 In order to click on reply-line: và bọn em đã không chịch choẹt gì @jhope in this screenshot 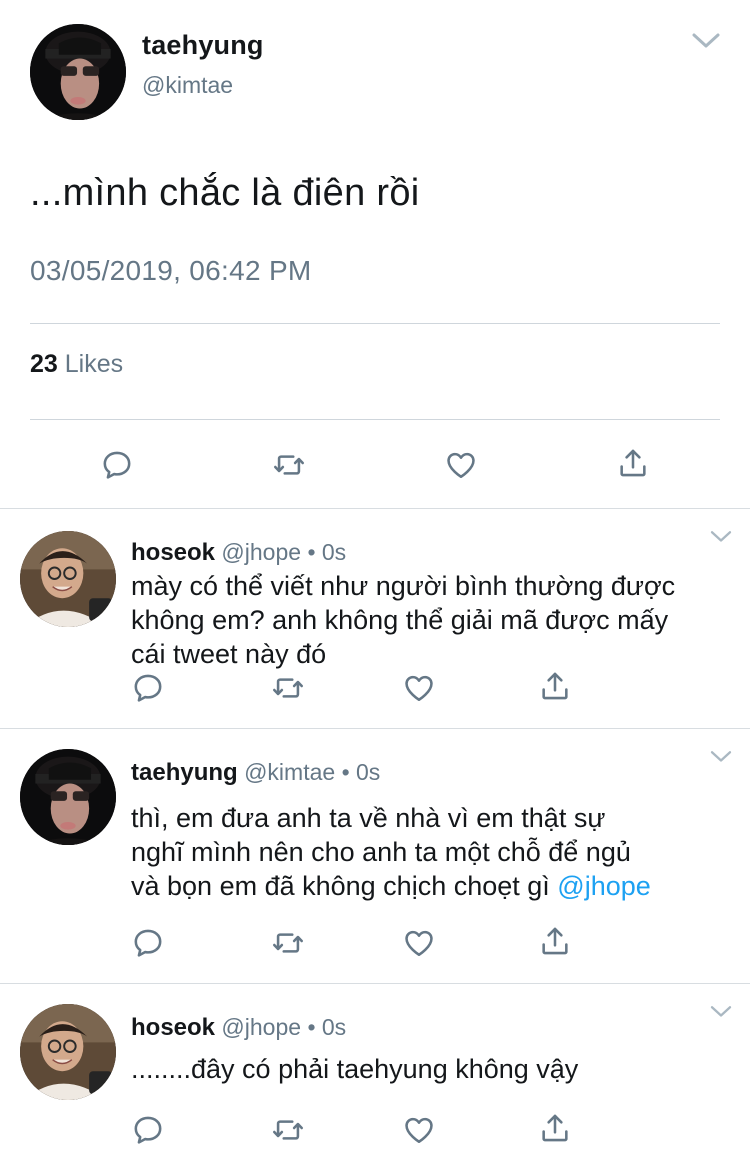, I will do `click(431, 886)`.